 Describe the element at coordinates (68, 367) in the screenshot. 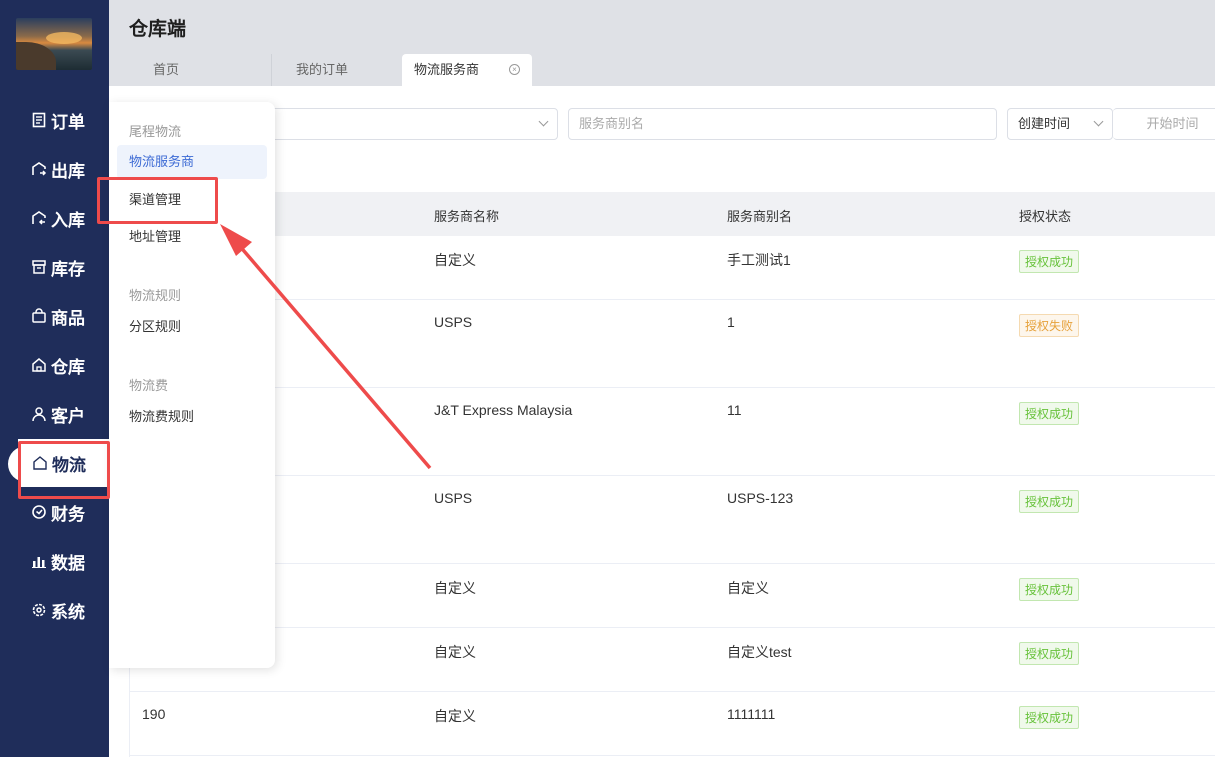

I see `nav-label: 仓库` at that location.